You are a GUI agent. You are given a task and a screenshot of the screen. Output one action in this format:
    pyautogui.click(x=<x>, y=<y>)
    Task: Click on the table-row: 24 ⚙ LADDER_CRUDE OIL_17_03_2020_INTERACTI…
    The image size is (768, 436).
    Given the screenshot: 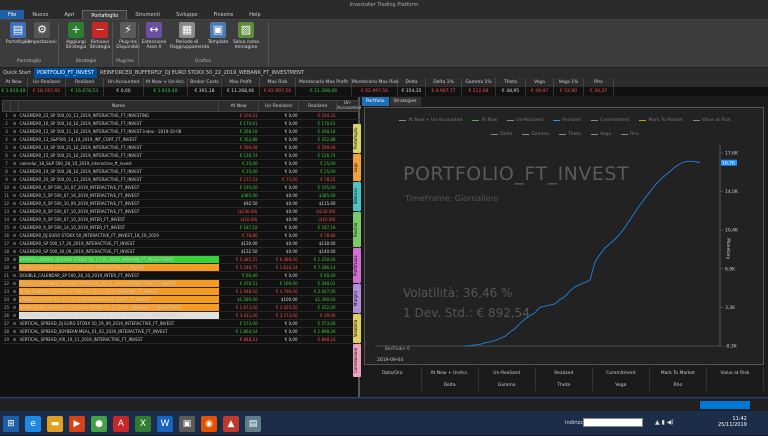 What is the action you would take?
    pyautogui.click(x=180, y=299)
    